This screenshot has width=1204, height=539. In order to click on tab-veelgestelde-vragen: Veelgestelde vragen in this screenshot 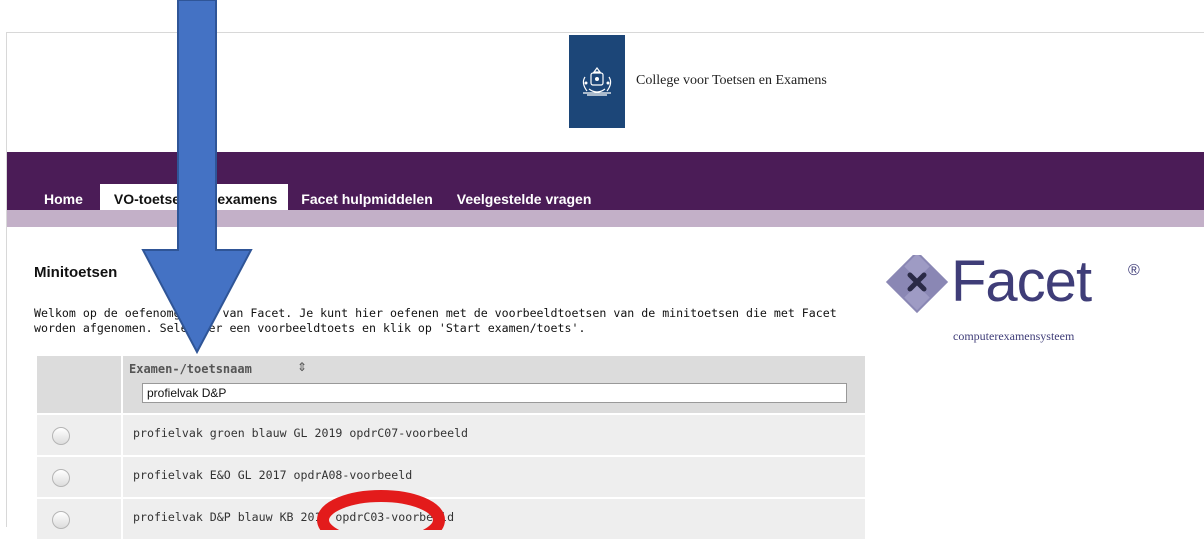, I will do `click(524, 197)`.